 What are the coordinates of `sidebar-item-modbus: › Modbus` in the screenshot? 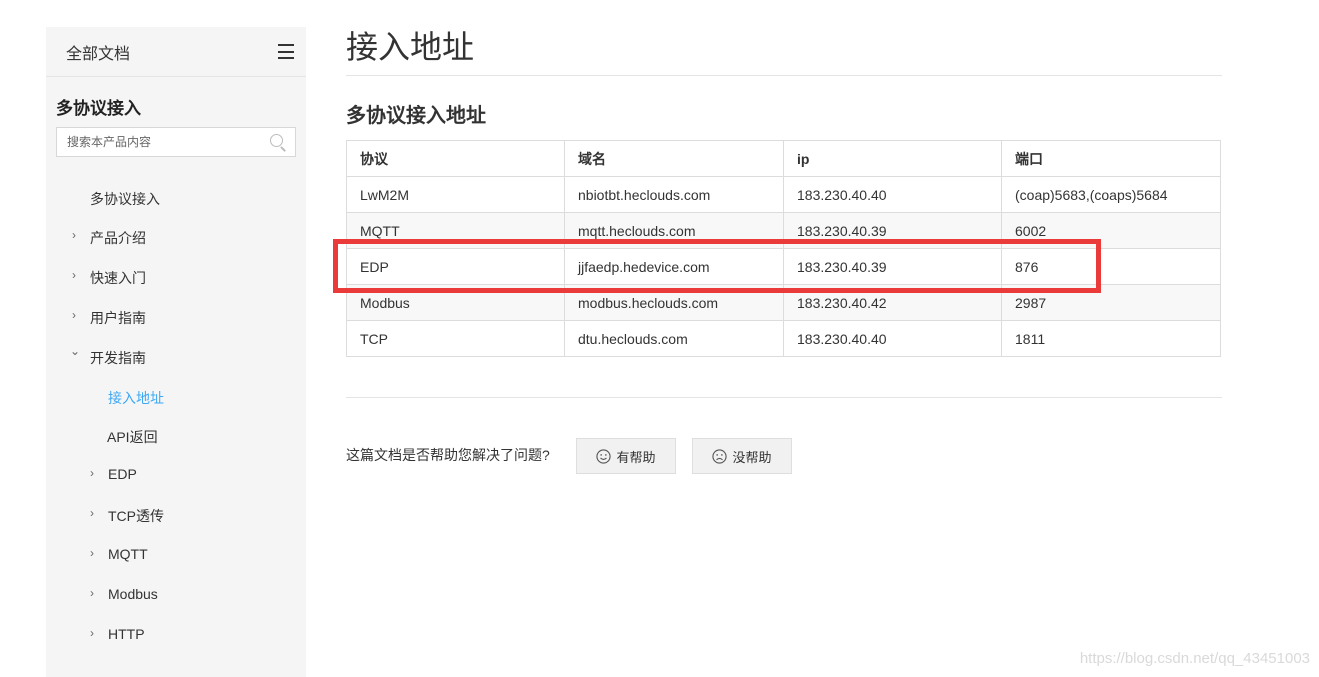 It's located at (124, 594).